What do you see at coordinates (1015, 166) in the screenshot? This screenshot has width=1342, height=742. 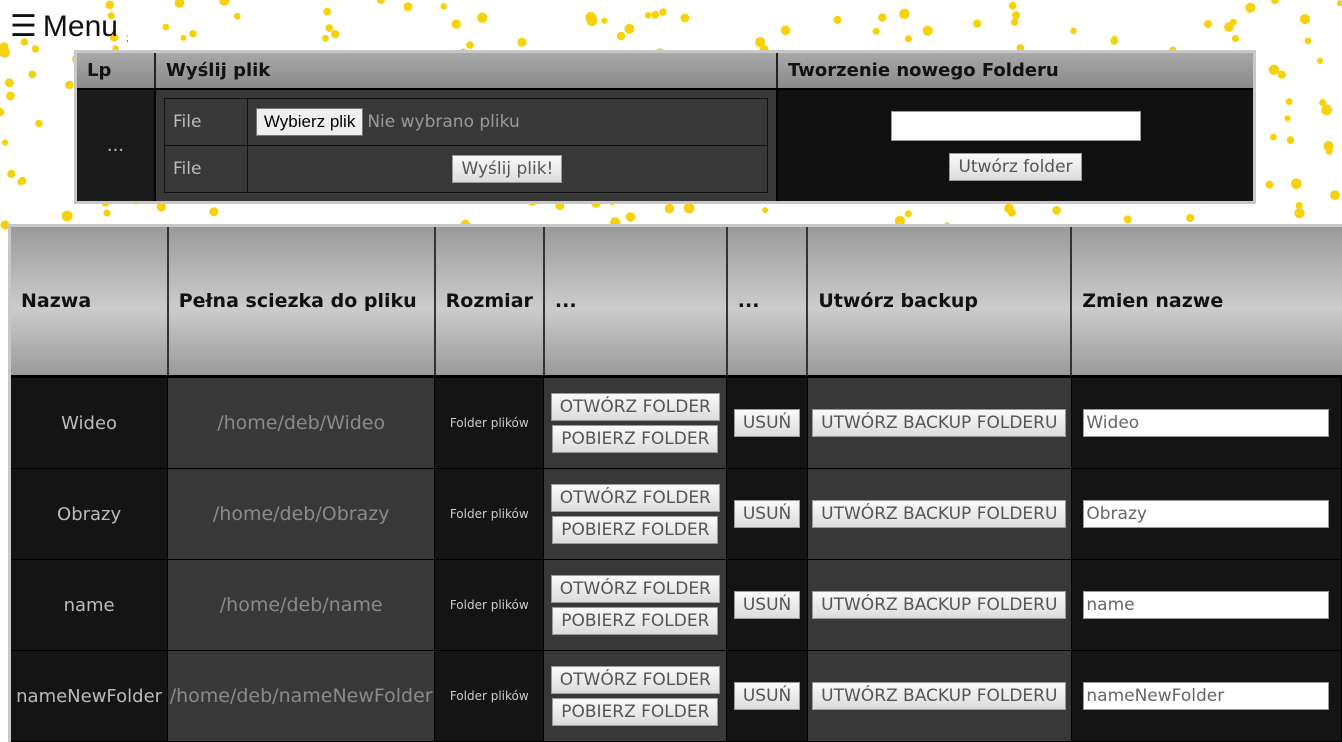 I see `create-folder-button: Utwórz folder` at bounding box center [1015, 166].